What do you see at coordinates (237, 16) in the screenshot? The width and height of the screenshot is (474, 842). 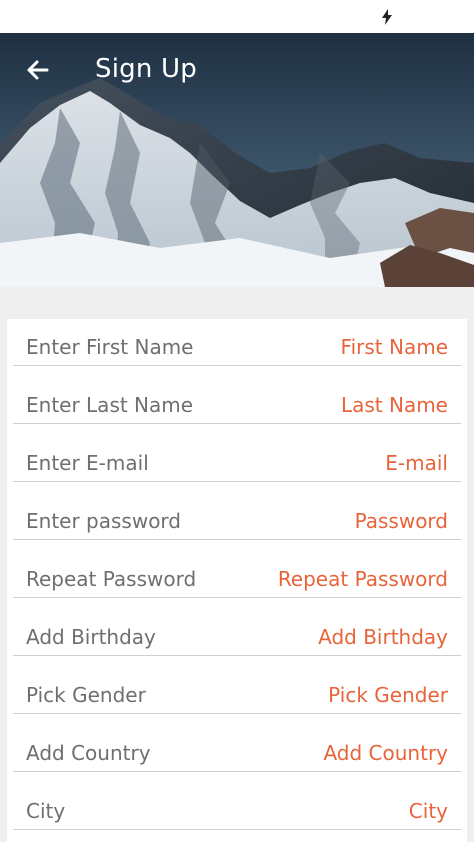 I see `status-bar` at bounding box center [237, 16].